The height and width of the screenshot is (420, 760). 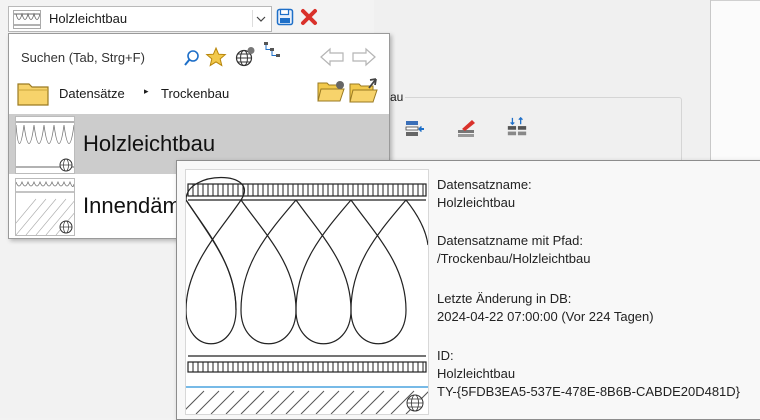 What do you see at coordinates (216, 57) in the screenshot?
I see `favorite-star-icon` at bounding box center [216, 57].